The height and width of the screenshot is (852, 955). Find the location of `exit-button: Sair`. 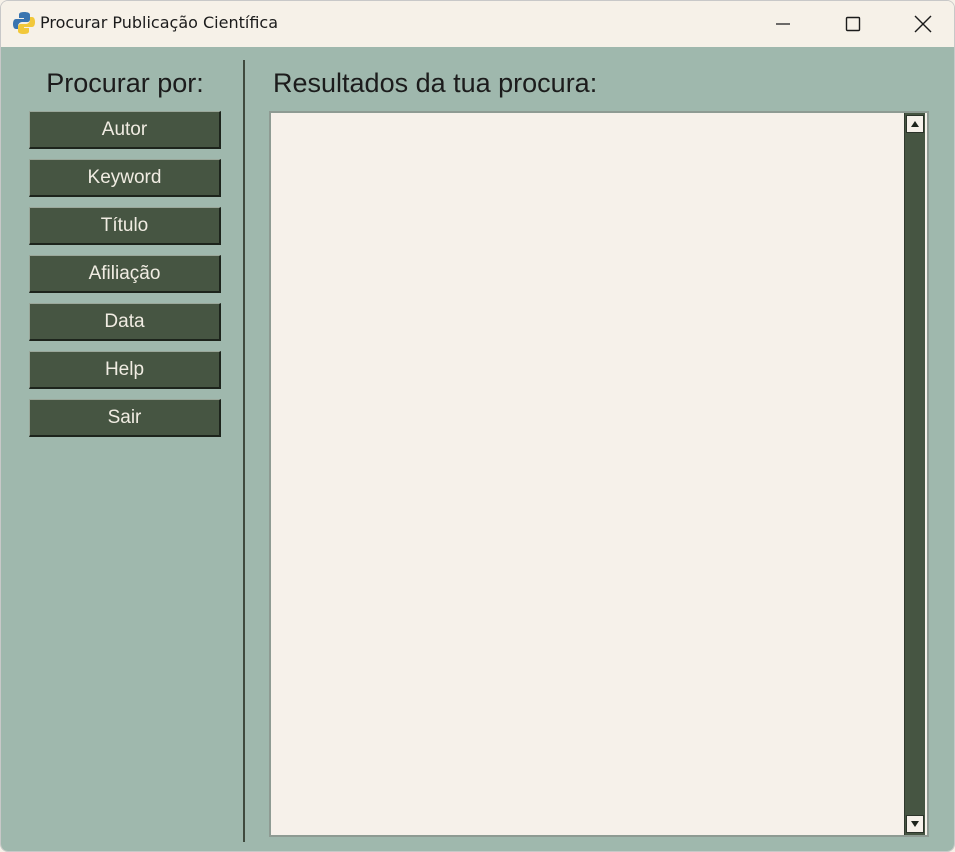

exit-button: Sair is located at coordinates (125, 418).